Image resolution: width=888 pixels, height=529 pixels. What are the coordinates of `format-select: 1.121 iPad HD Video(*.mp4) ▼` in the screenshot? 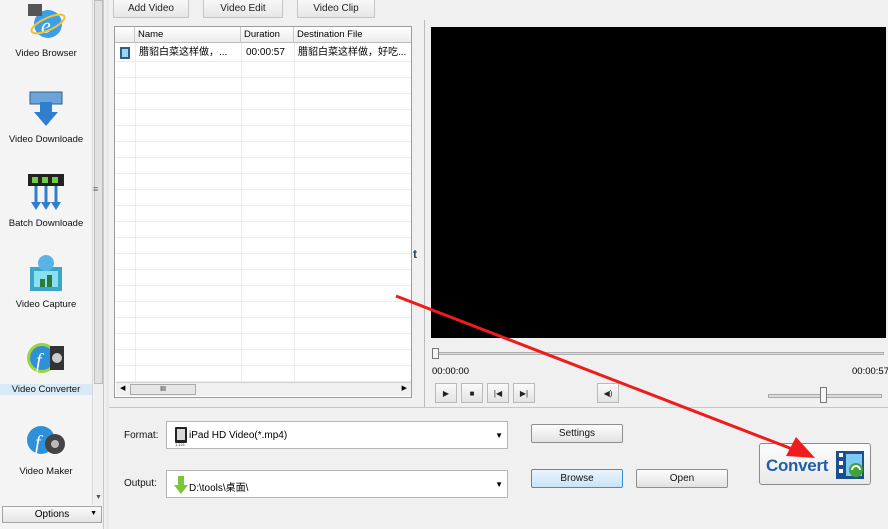 It's located at (337, 435).